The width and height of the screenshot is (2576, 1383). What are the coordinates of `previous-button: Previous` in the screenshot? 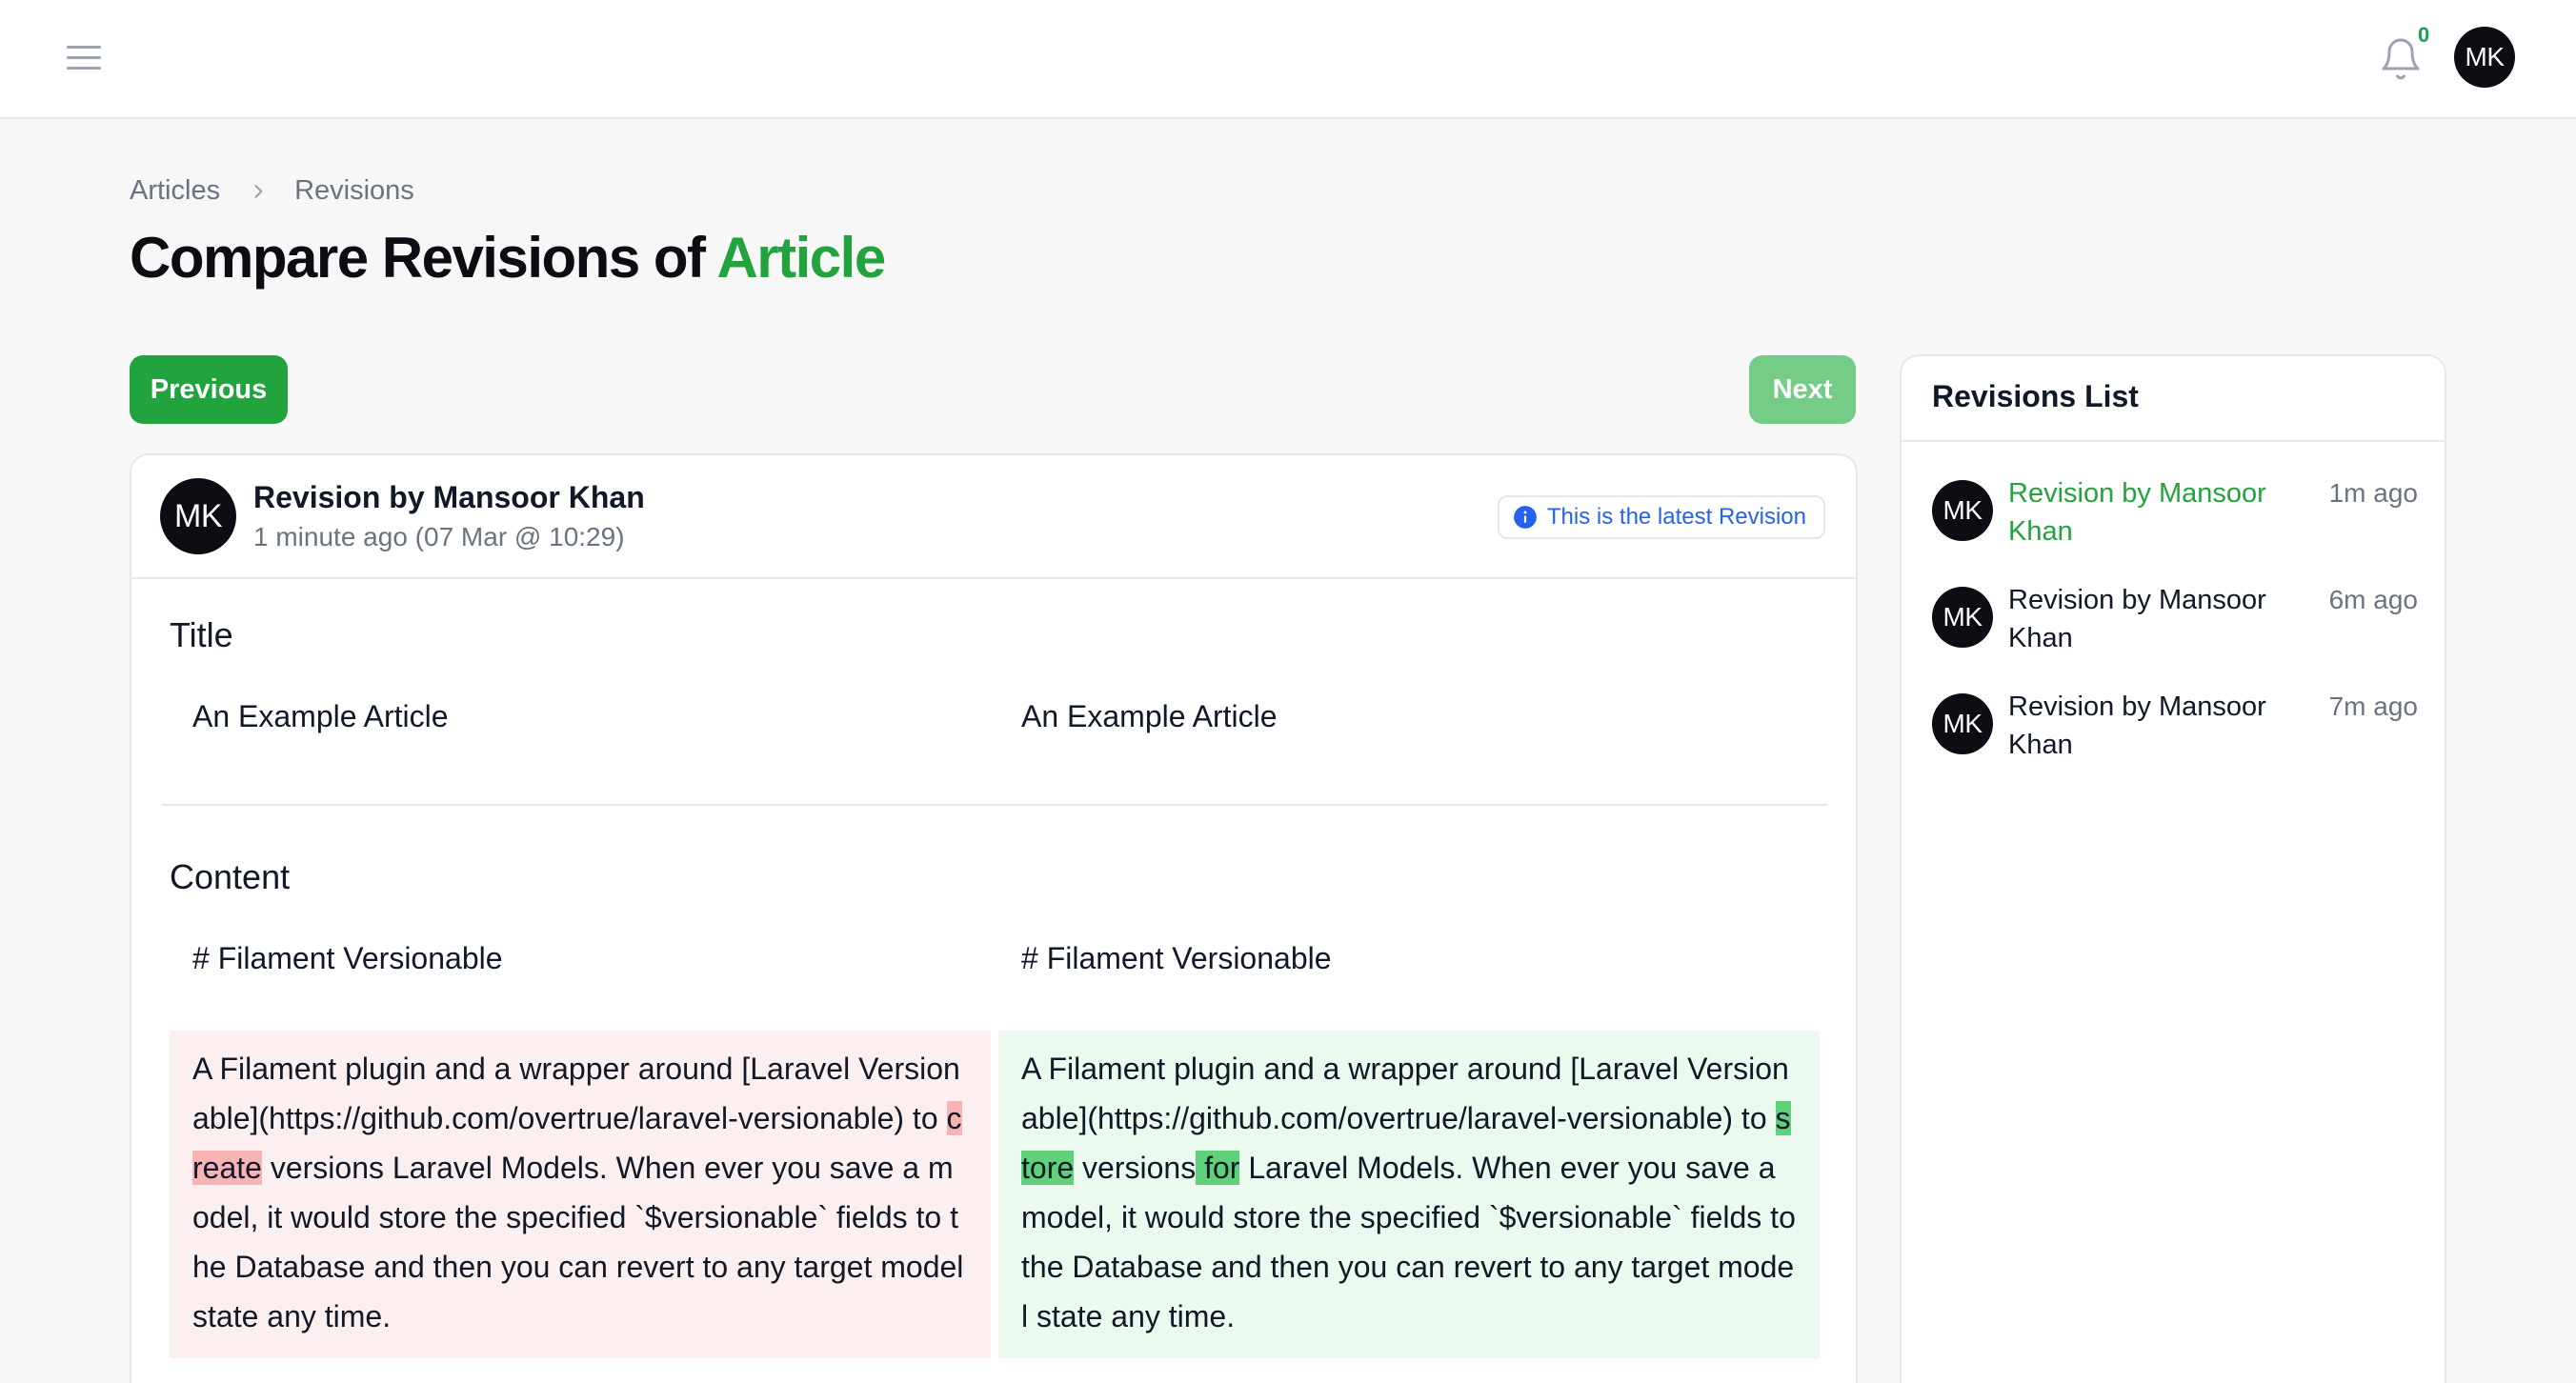 It's located at (209, 389).